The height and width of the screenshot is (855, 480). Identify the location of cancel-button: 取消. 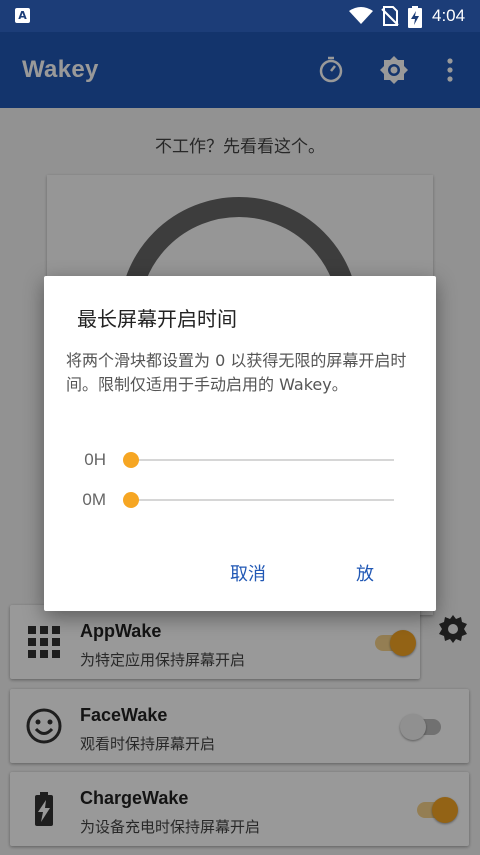
(248, 573).